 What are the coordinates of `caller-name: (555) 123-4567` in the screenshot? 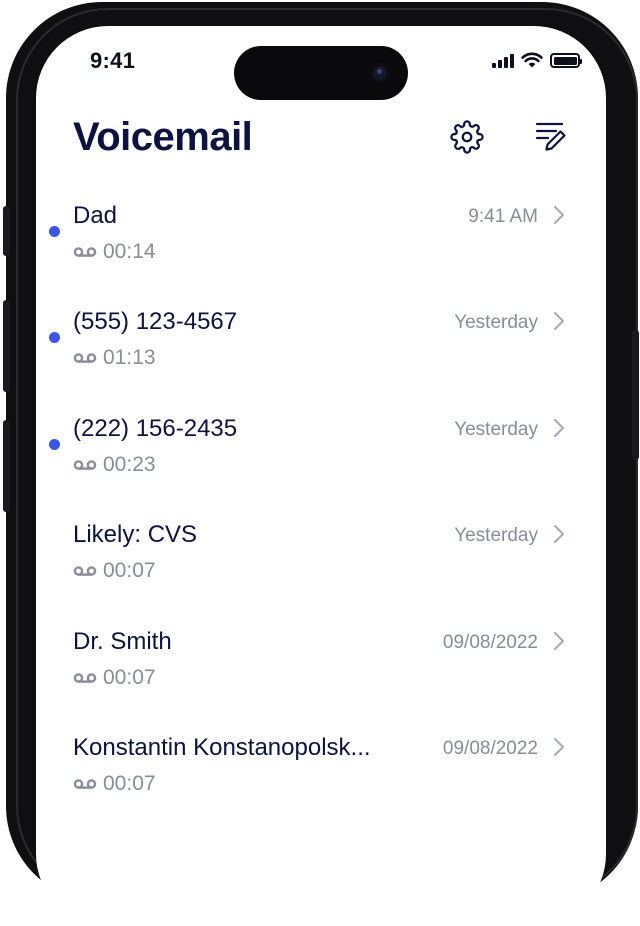 It's located at (155, 322).